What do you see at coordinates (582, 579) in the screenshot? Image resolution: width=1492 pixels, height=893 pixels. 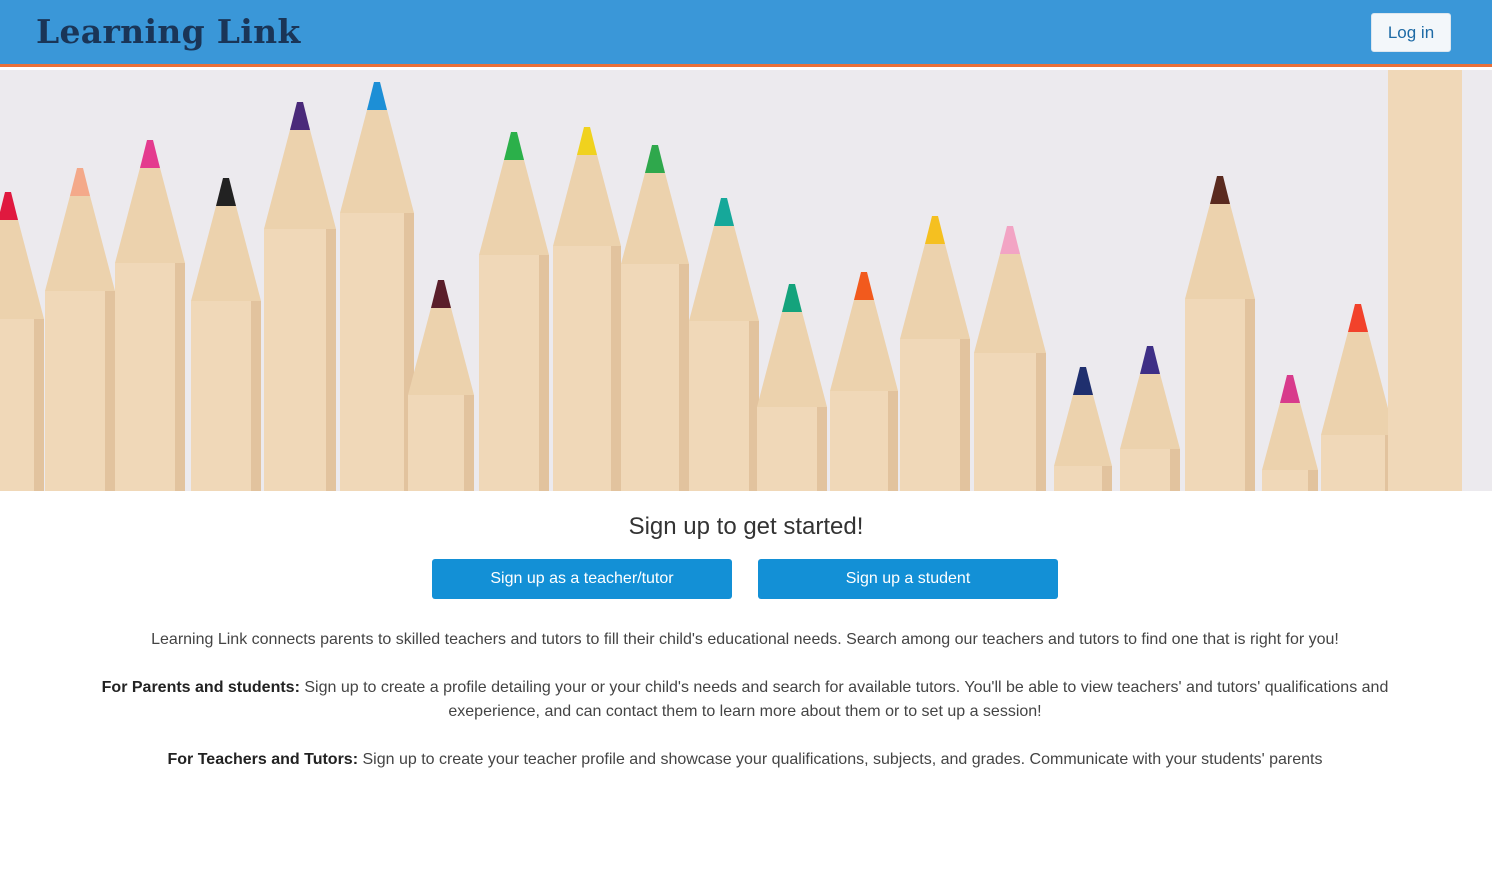 I see `signup-teacher-button: Sign up as a teacher/tutor` at bounding box center [582, 579].